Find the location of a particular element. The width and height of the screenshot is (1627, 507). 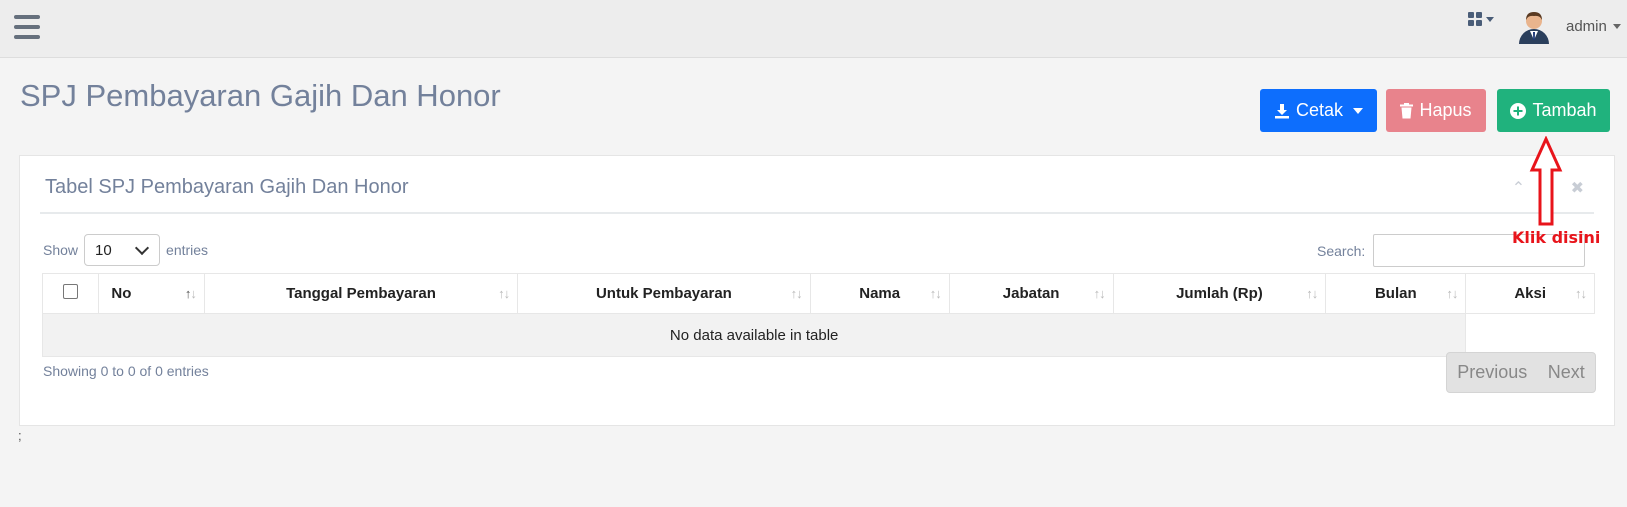

trash-icon is located at coordinates (1407, 110).